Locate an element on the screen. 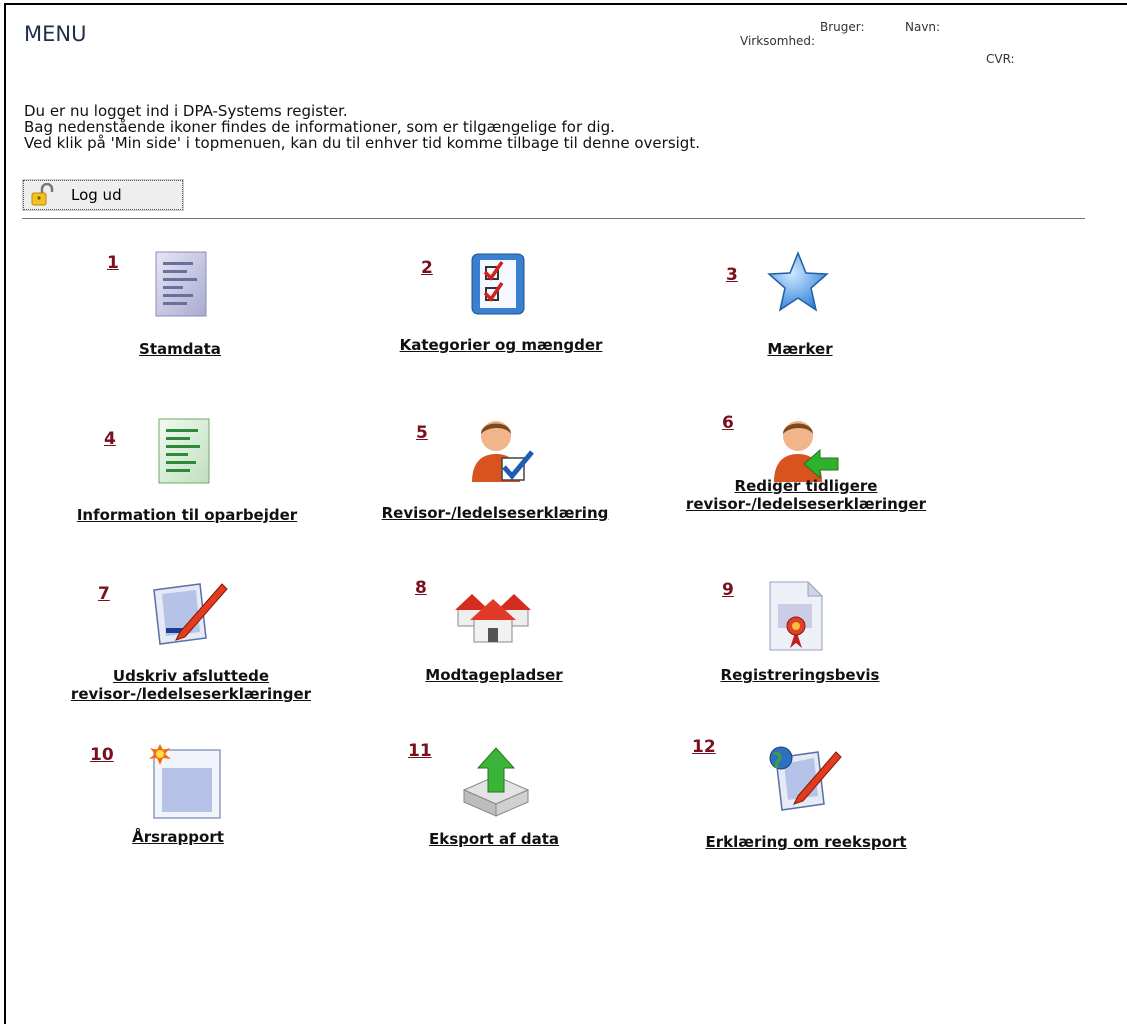 The width and height of the screenshot is (1127, 1024). page-title: MENU is located at coordinates (55, 34).